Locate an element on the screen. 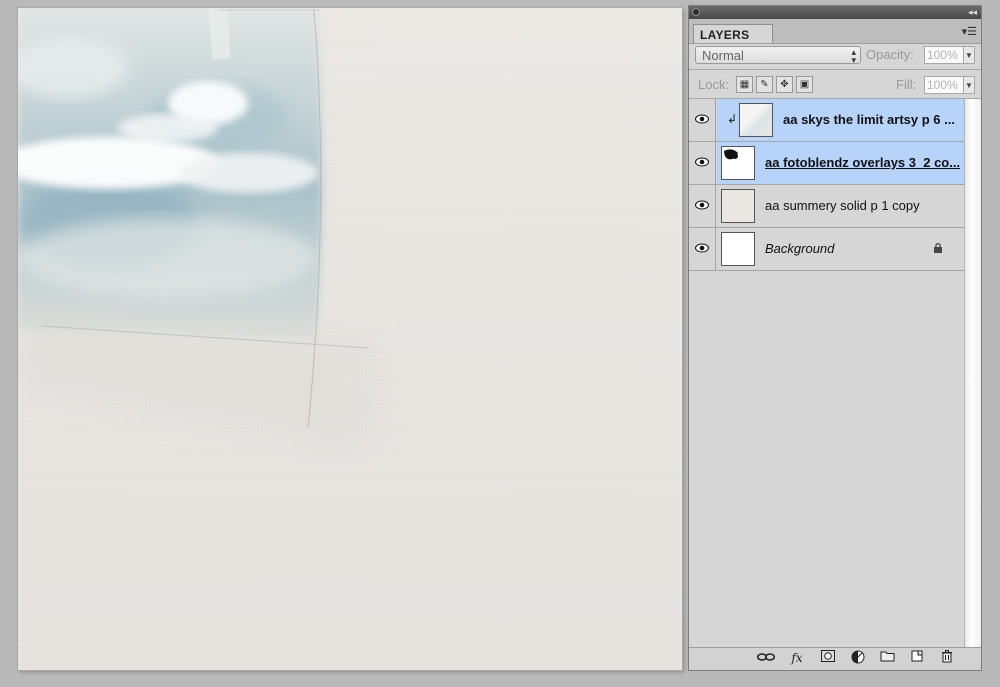 The height and width of the screenshot is (687, 1000). tab-layers: LAYERS is located at coordinates (733, 33).